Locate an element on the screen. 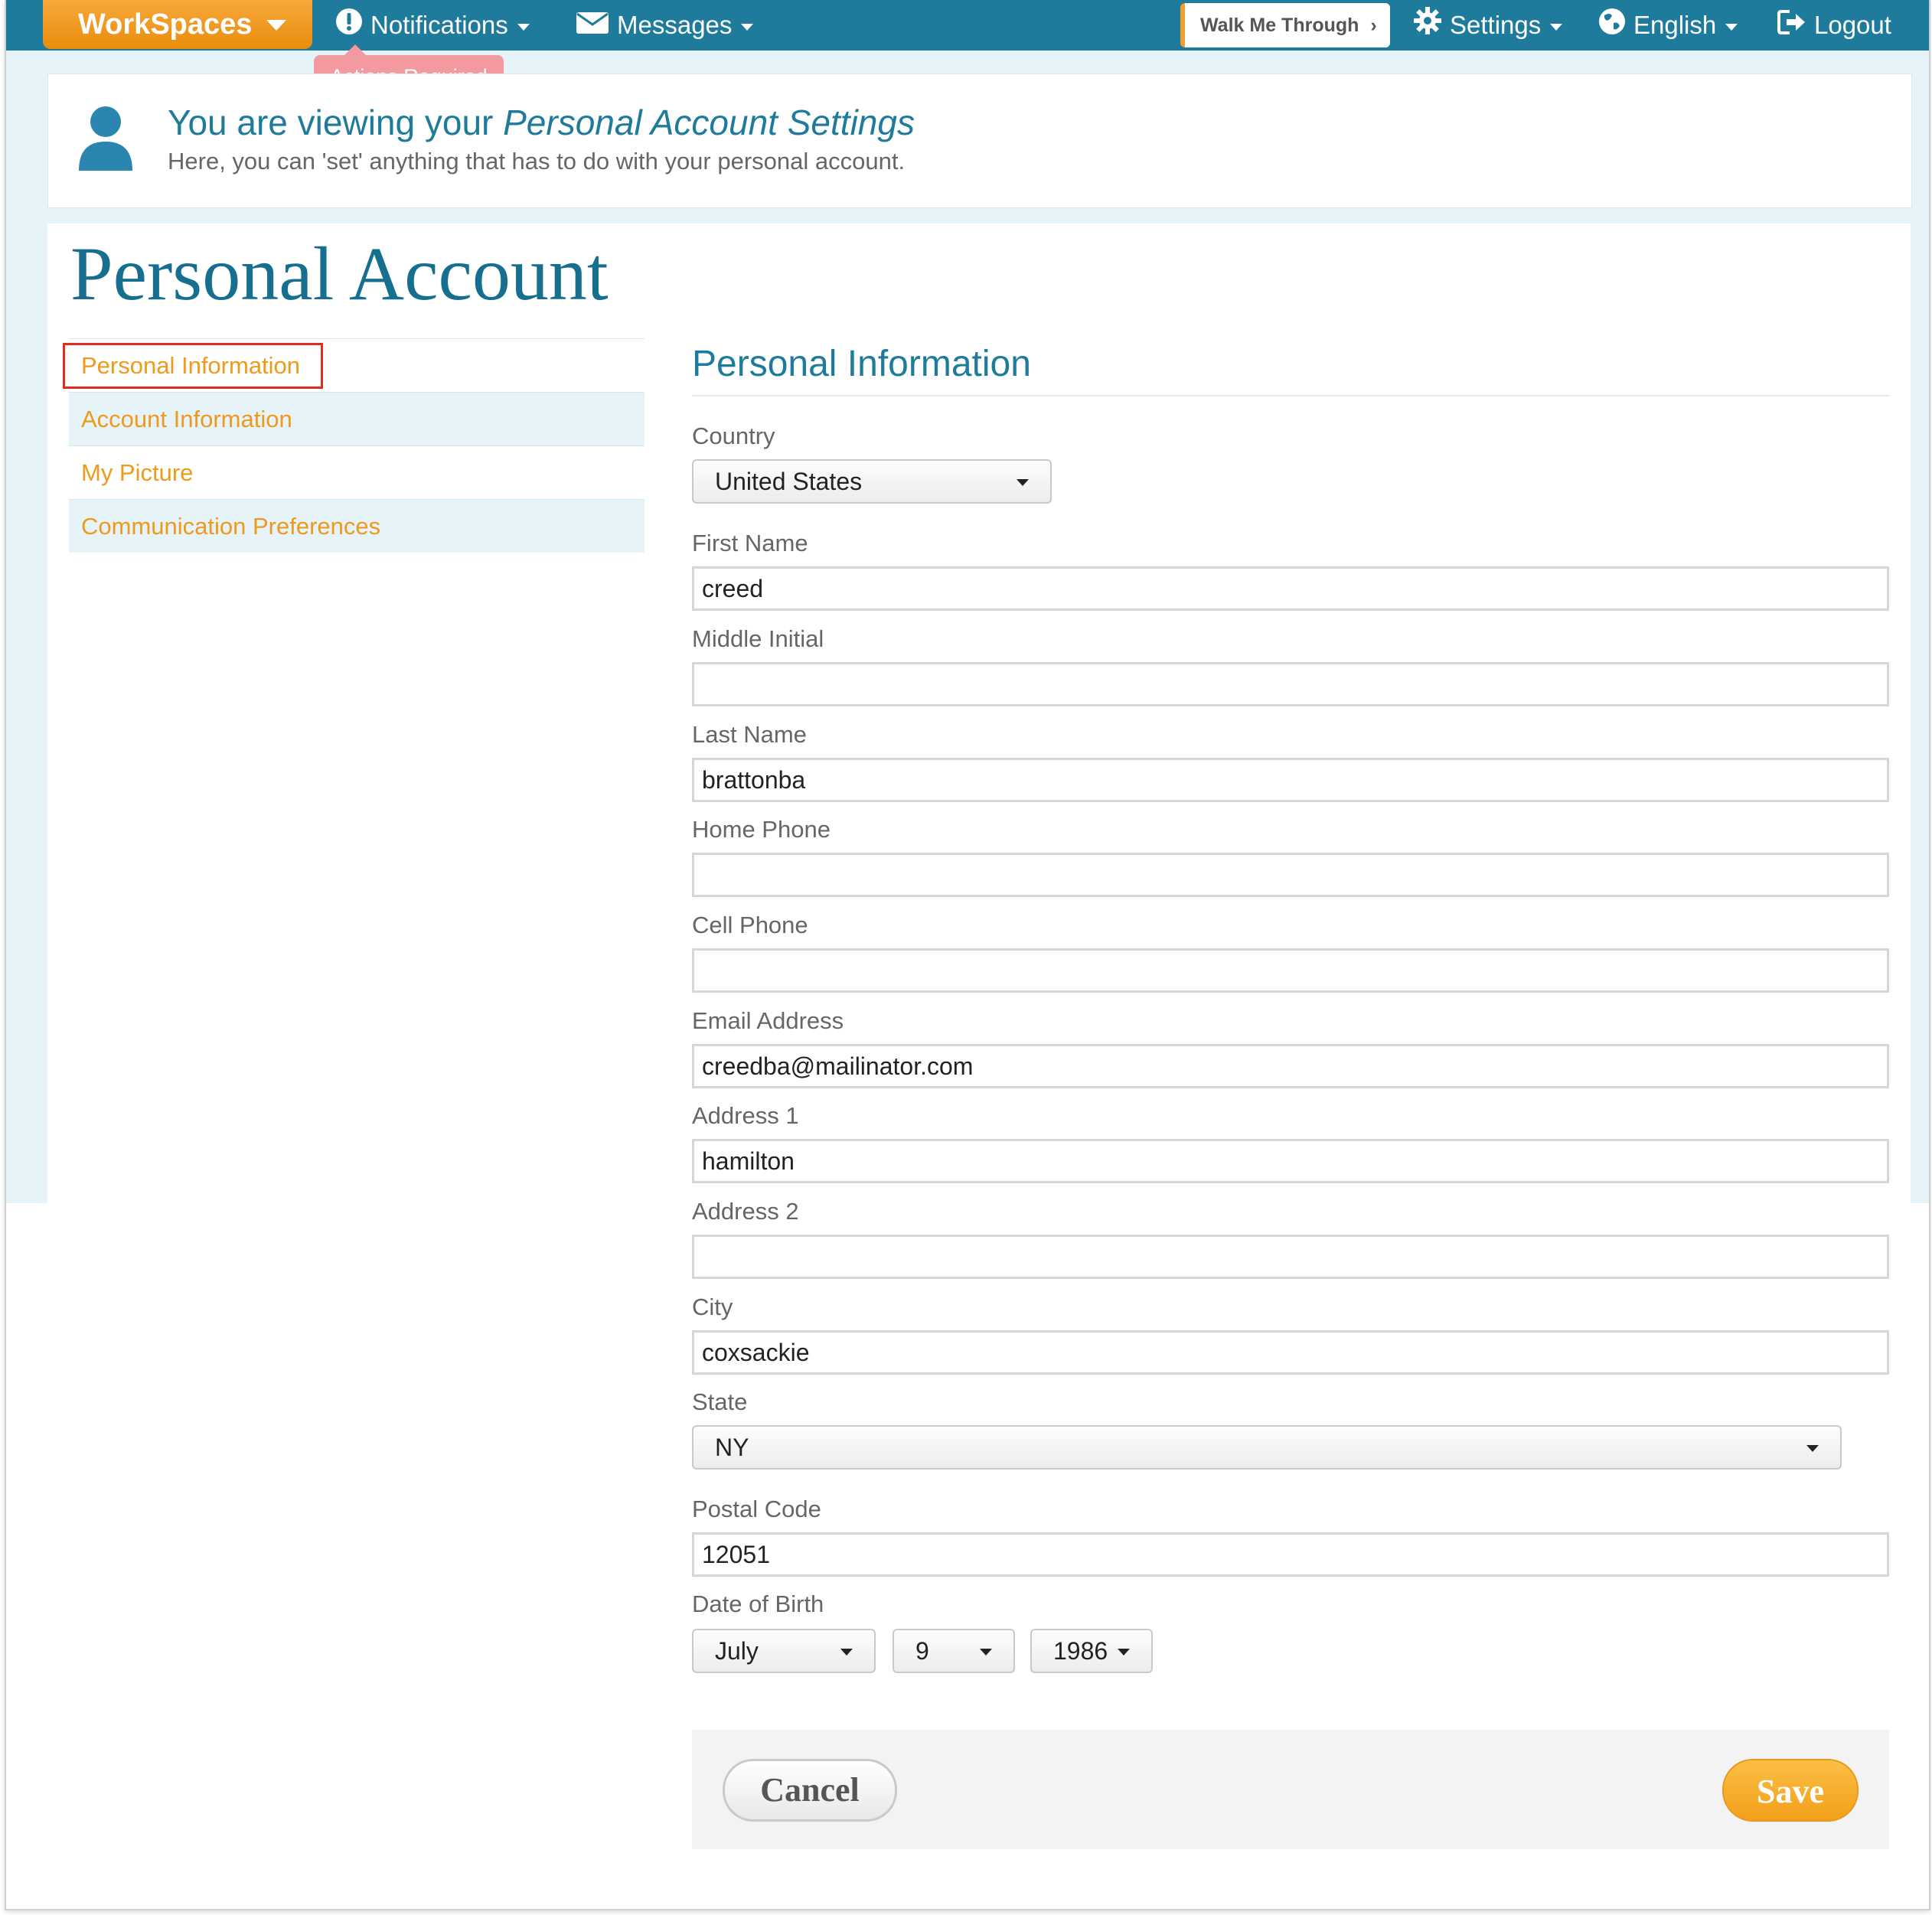 The width and height of the screenshot is (1932, 1915). sidebar-item-my-picture: My Picture is located at coordinates (357, 472).